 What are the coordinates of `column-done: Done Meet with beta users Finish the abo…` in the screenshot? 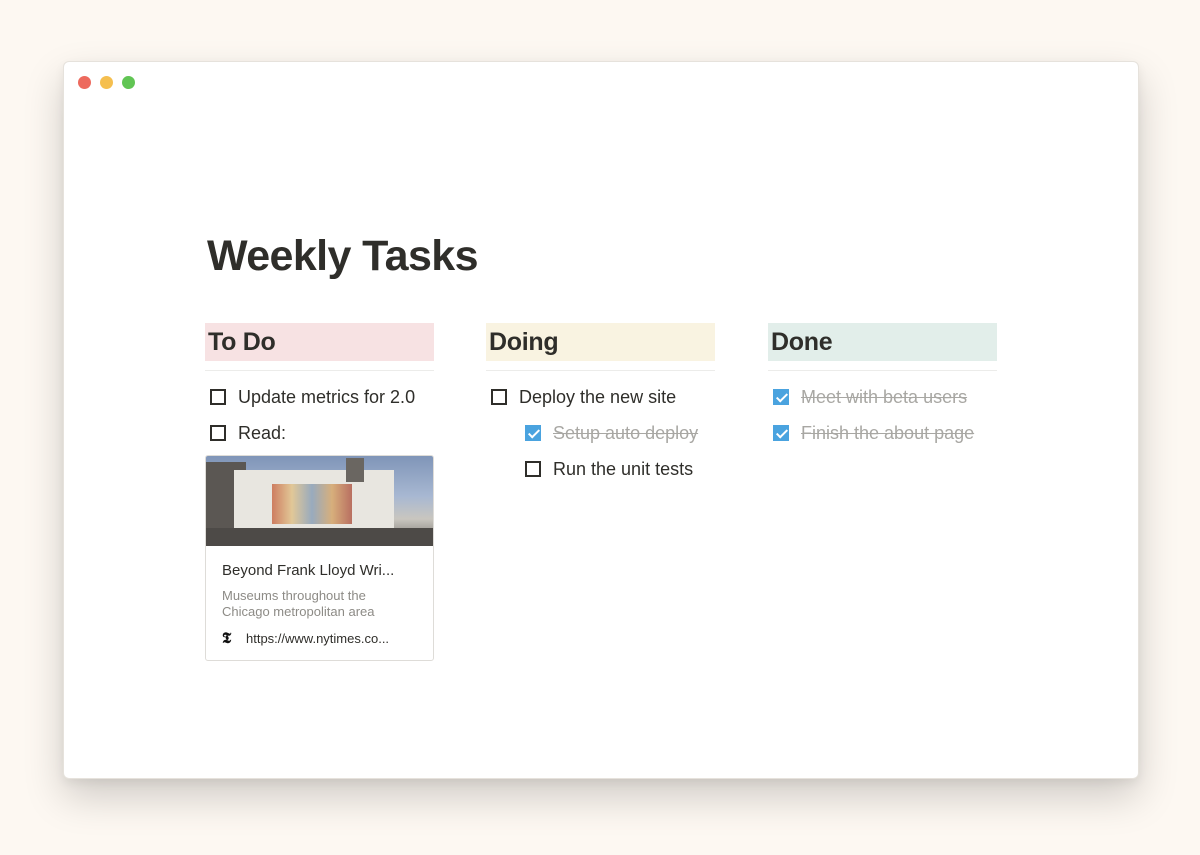 It's located at (882, 387).